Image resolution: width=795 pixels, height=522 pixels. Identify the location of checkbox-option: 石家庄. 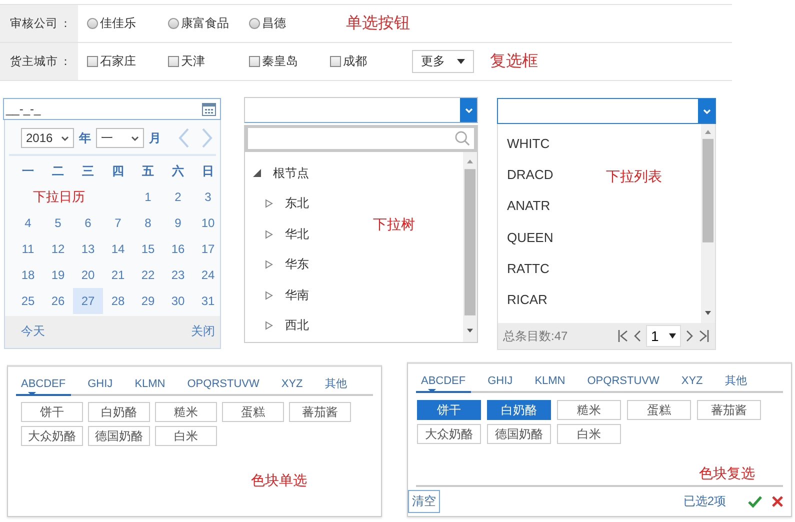
(127, 61).